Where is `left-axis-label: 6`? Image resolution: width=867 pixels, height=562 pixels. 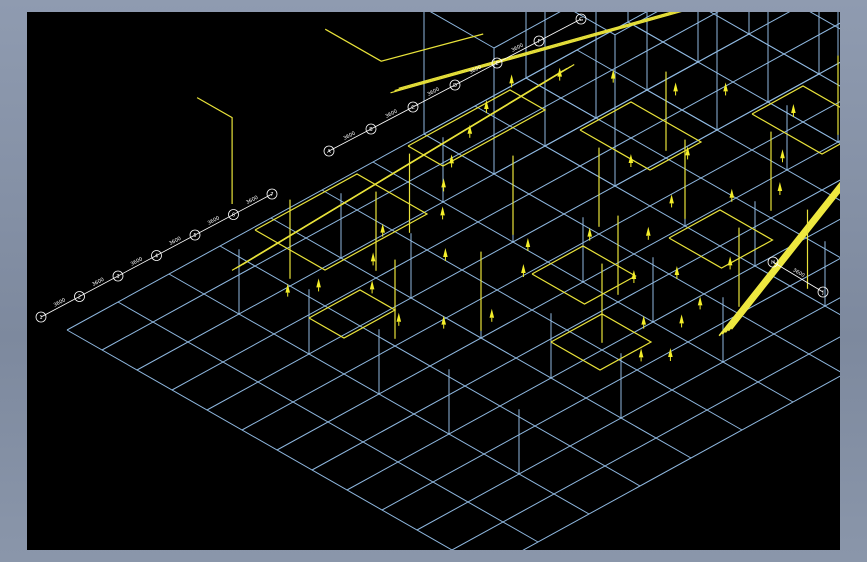 left-axis-label: 6 is located at coordinates (233, 215).